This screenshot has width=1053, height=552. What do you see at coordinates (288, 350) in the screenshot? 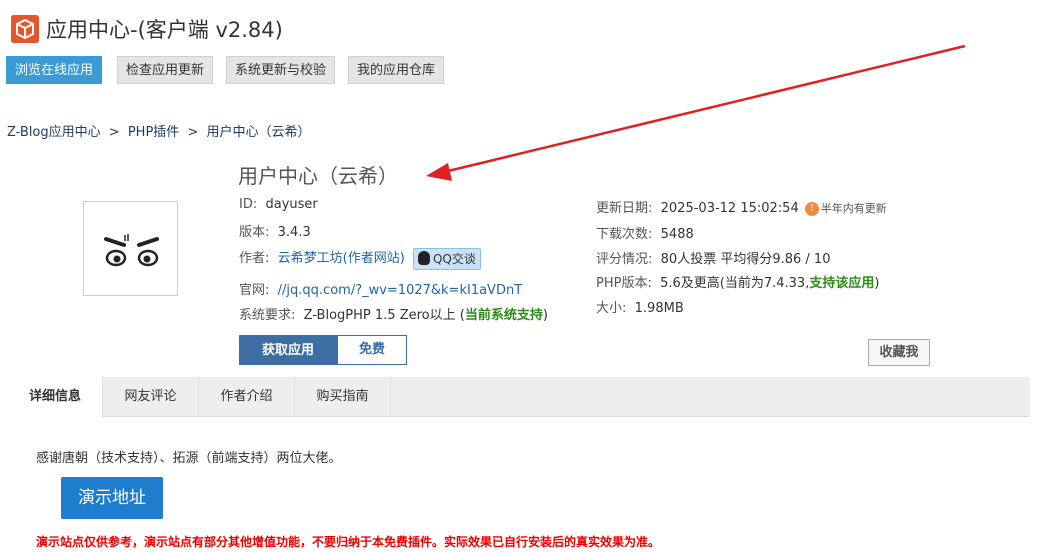
I see `get-app-button: 获取应用` at bounding box center [288, 350].